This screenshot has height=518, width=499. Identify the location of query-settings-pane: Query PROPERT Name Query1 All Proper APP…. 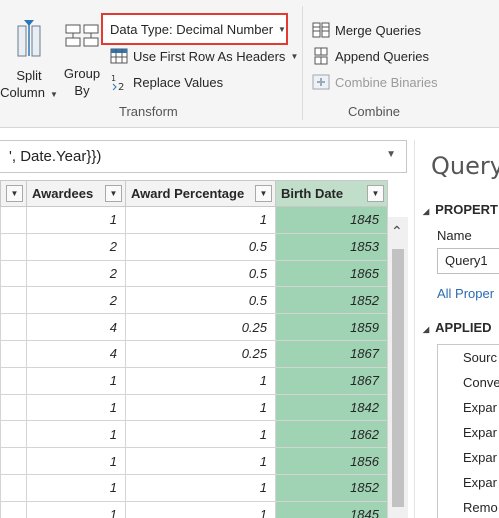
(456, 329).